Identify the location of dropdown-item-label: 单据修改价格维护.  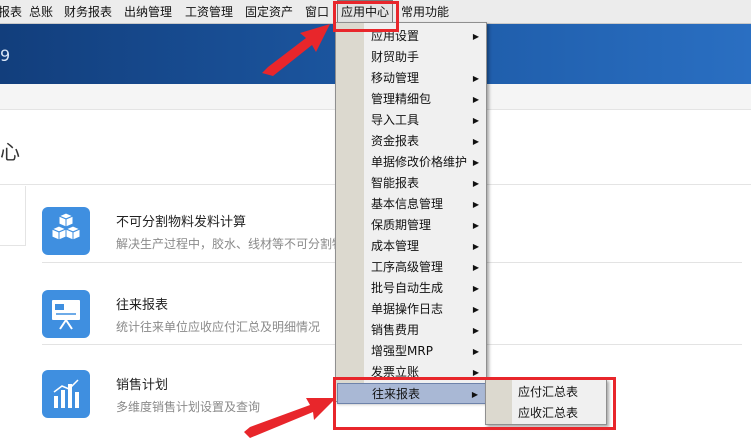
(419, 162).